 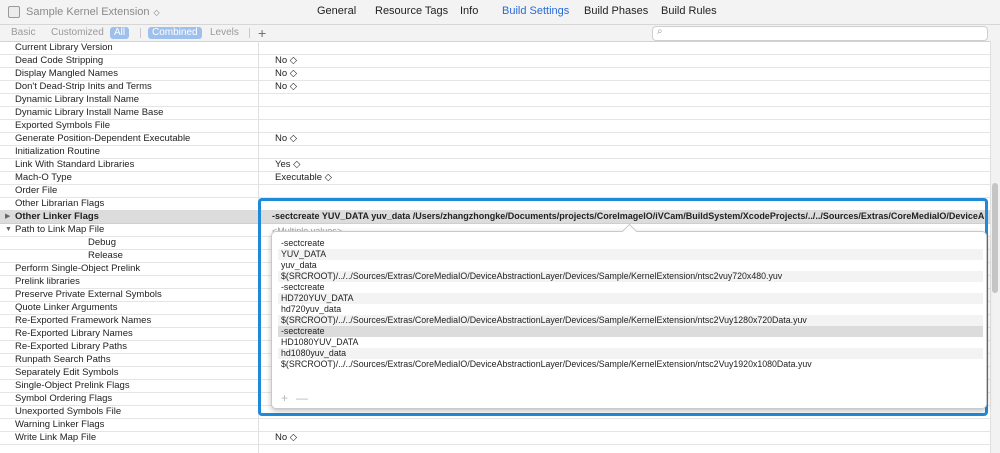 What do you see at coordinates (88, 294) in the screenshot?
I see `setting-name: Preserve Private External Symbols` at bounding box center [88, 294].